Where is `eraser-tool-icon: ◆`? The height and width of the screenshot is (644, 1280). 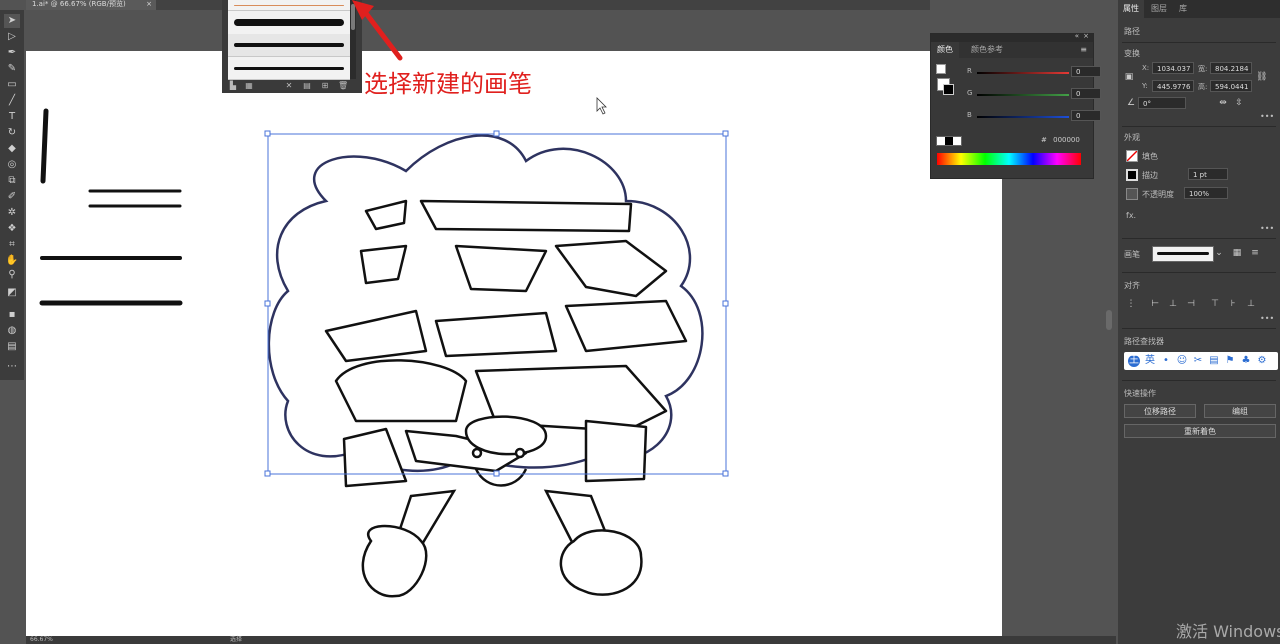
eraser-tool-icon: ◆ is located at coordinates (12, 149).